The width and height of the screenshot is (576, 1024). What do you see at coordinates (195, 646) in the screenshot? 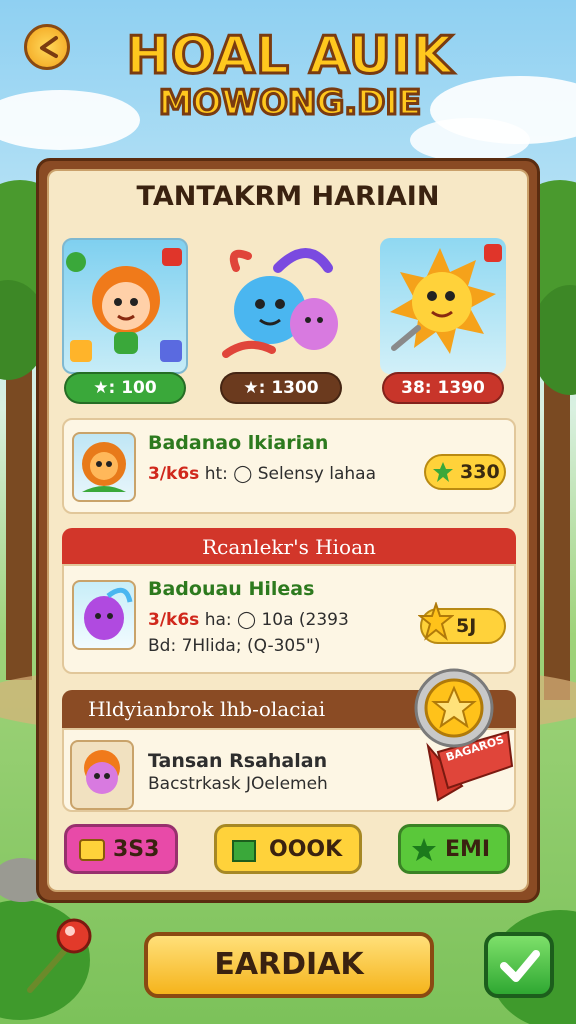
I see `item-detail-prefix: Bd: 7Hlida;` at bounding box center [195, 646].